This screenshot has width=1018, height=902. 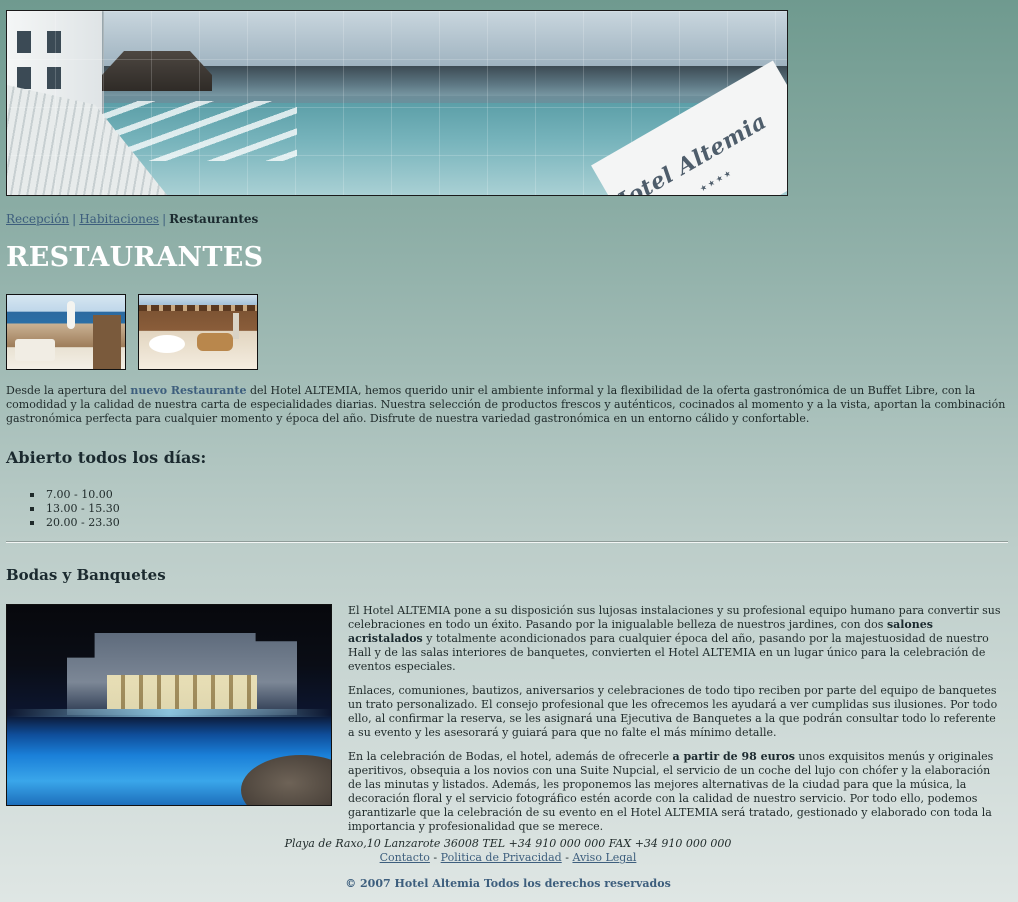 What do you see at coordinates (73, 523) in the screenshot?
I see `list-item: 20.00 - 23.30` at bounding box center [73, 523].